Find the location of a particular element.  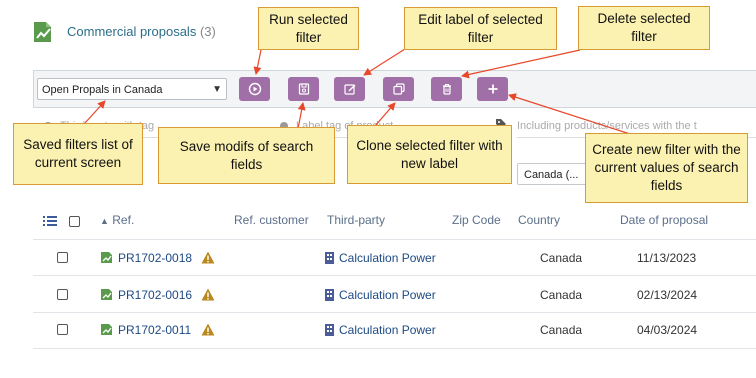

create-filter-button is located at coordinates (492, 89).